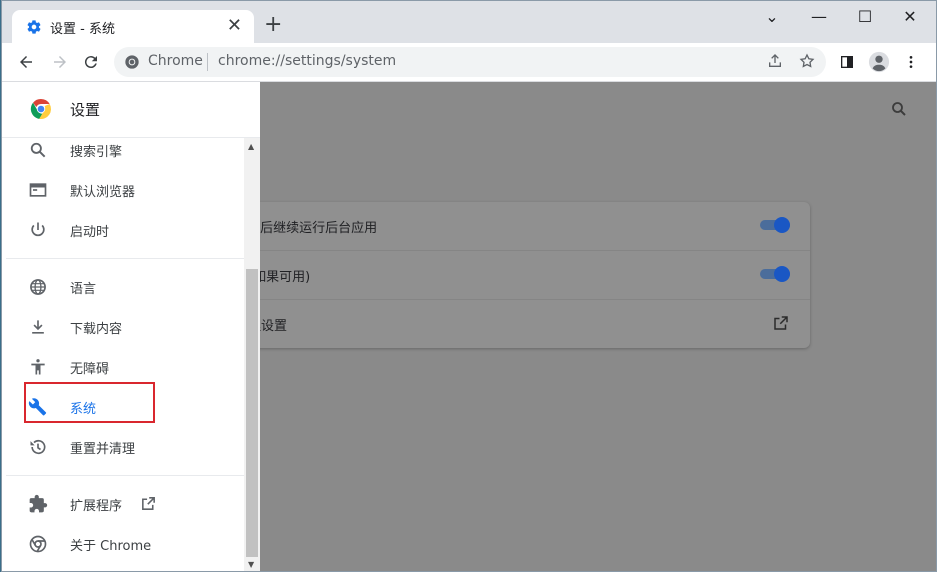 Image resolution: width=937 pixels, height=572 pixels. What do you see at coordinates (123, 367) in the screenshot?
I see `sidebar-item-accessibility: 无障碍` at bounding box center [123, 367].